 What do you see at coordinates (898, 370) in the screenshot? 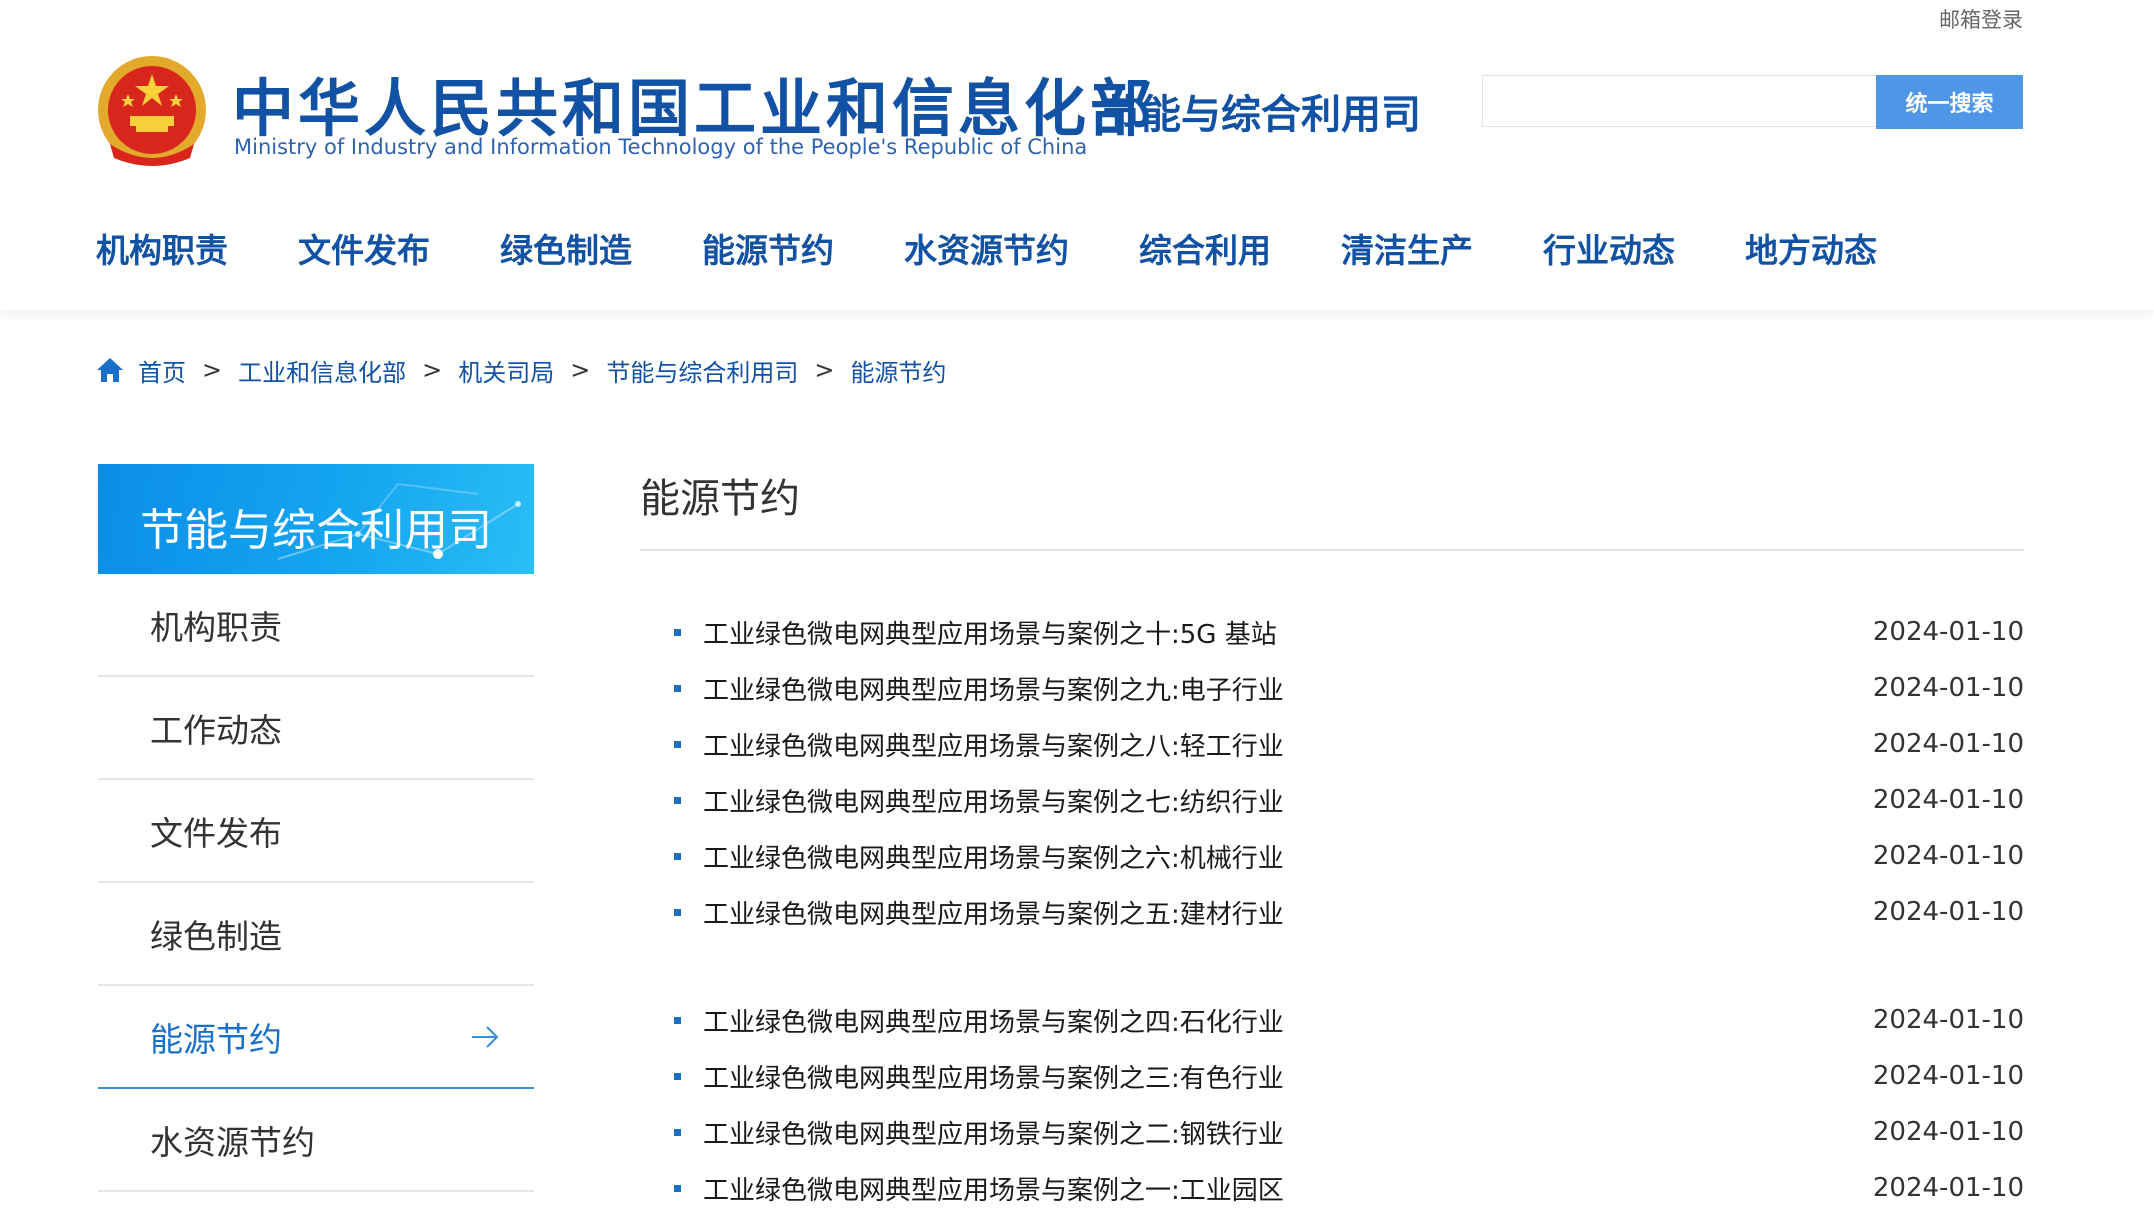
I see `breadcrumb-current: 能源节约` at bounding box center [898, 370].